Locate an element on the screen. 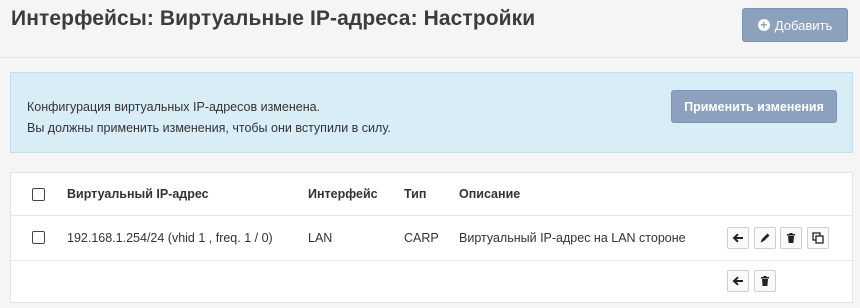 The image size is (860, 308). copy-icon is located at coordinates (818, 238).